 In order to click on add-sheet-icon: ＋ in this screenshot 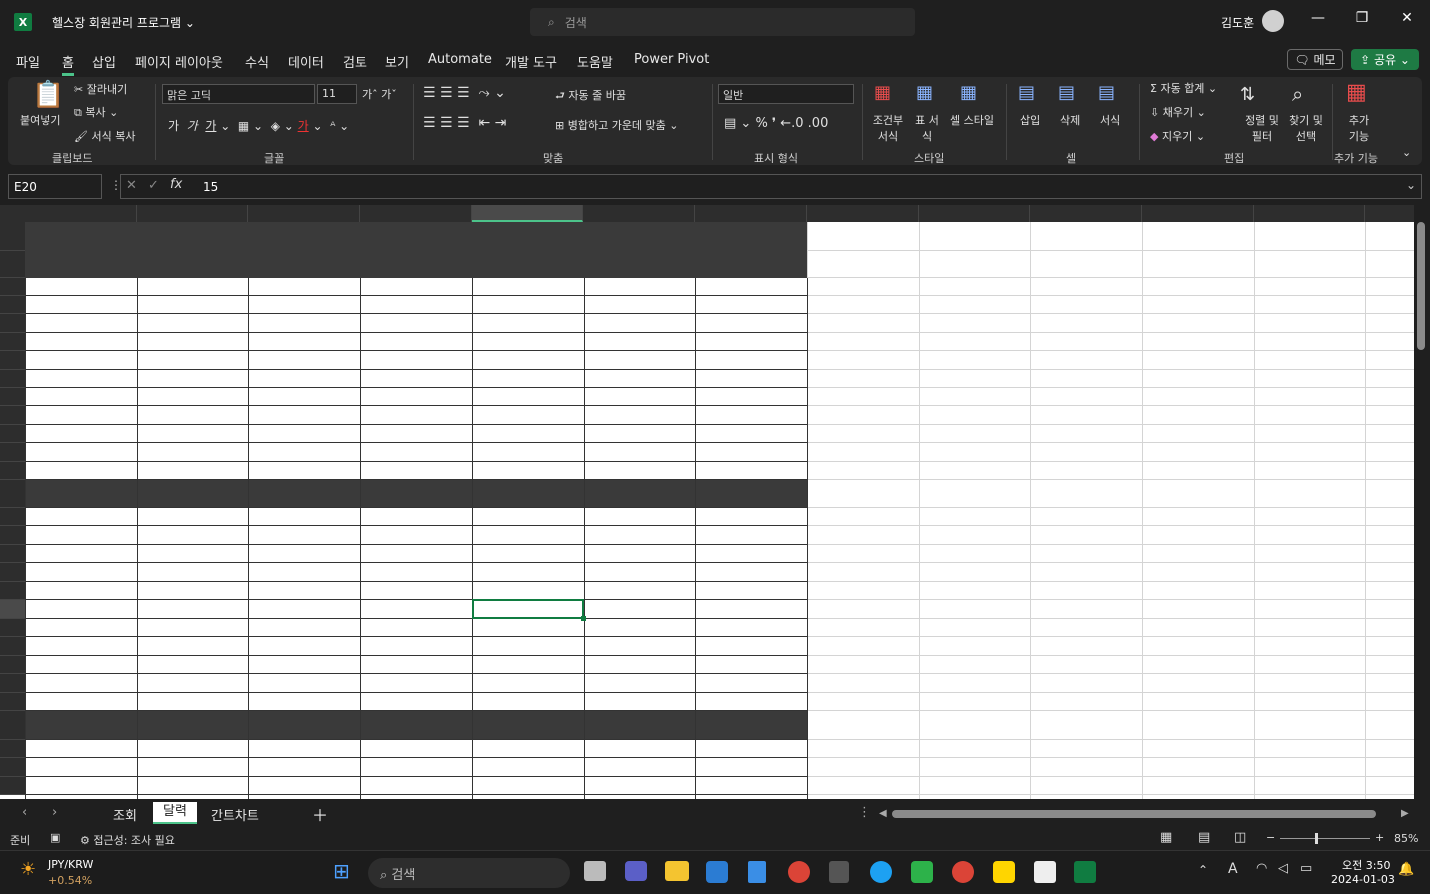, I will do `click(320, 814)`.